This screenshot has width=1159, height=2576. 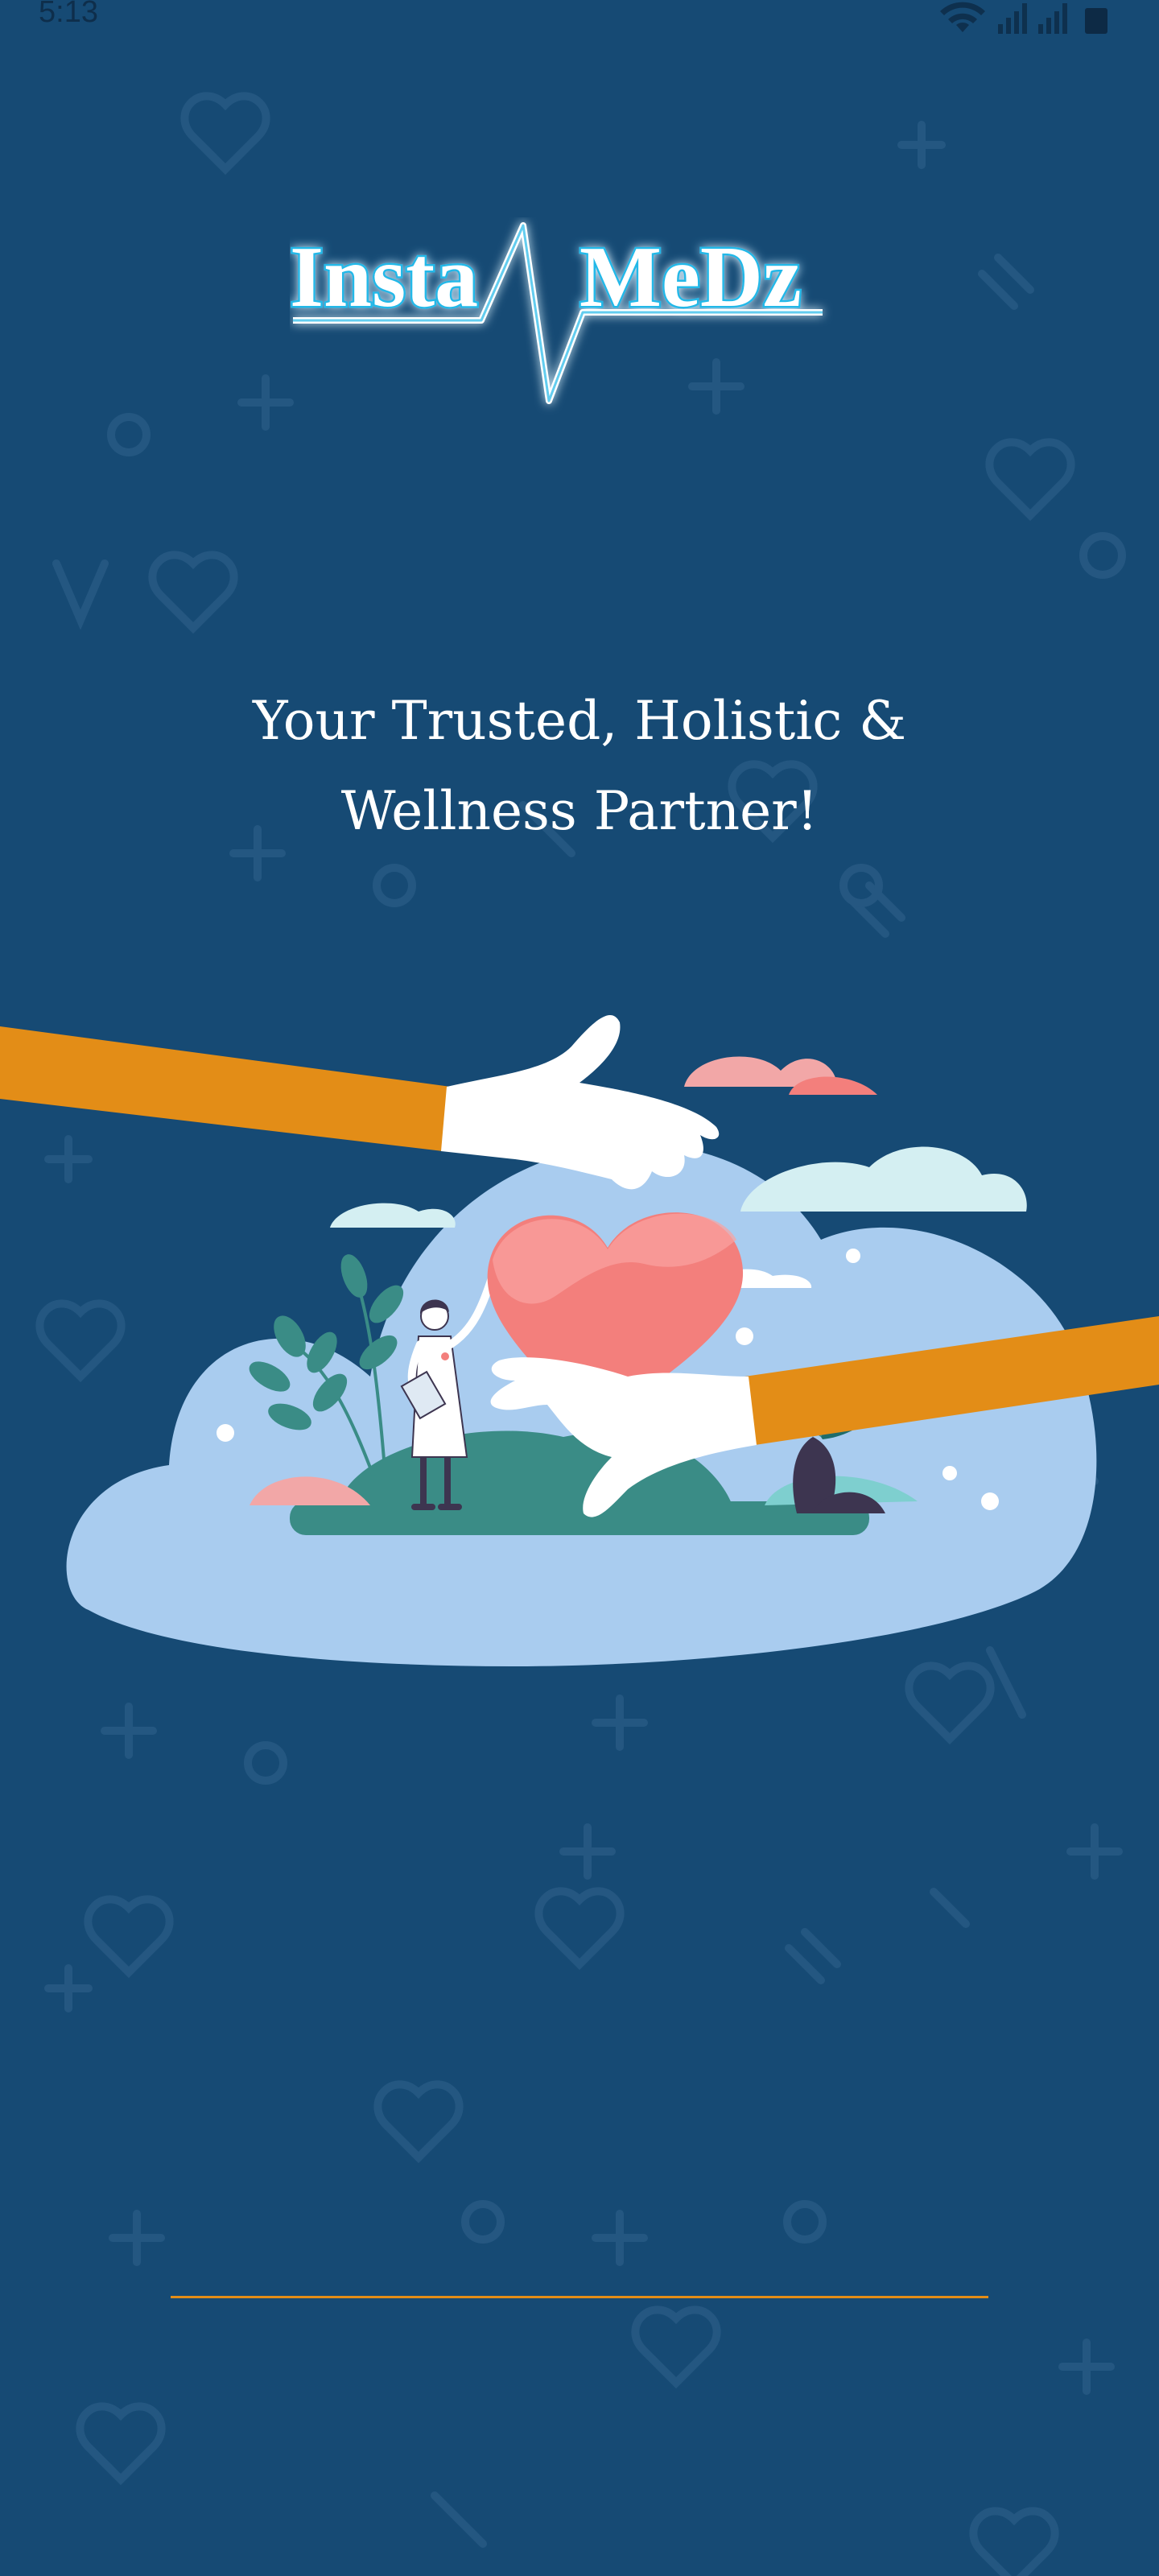 What do you see at coordinates (360, 1102) in the screenshot?
I see `helping-hand-top` at bounding box center [360, 1102].